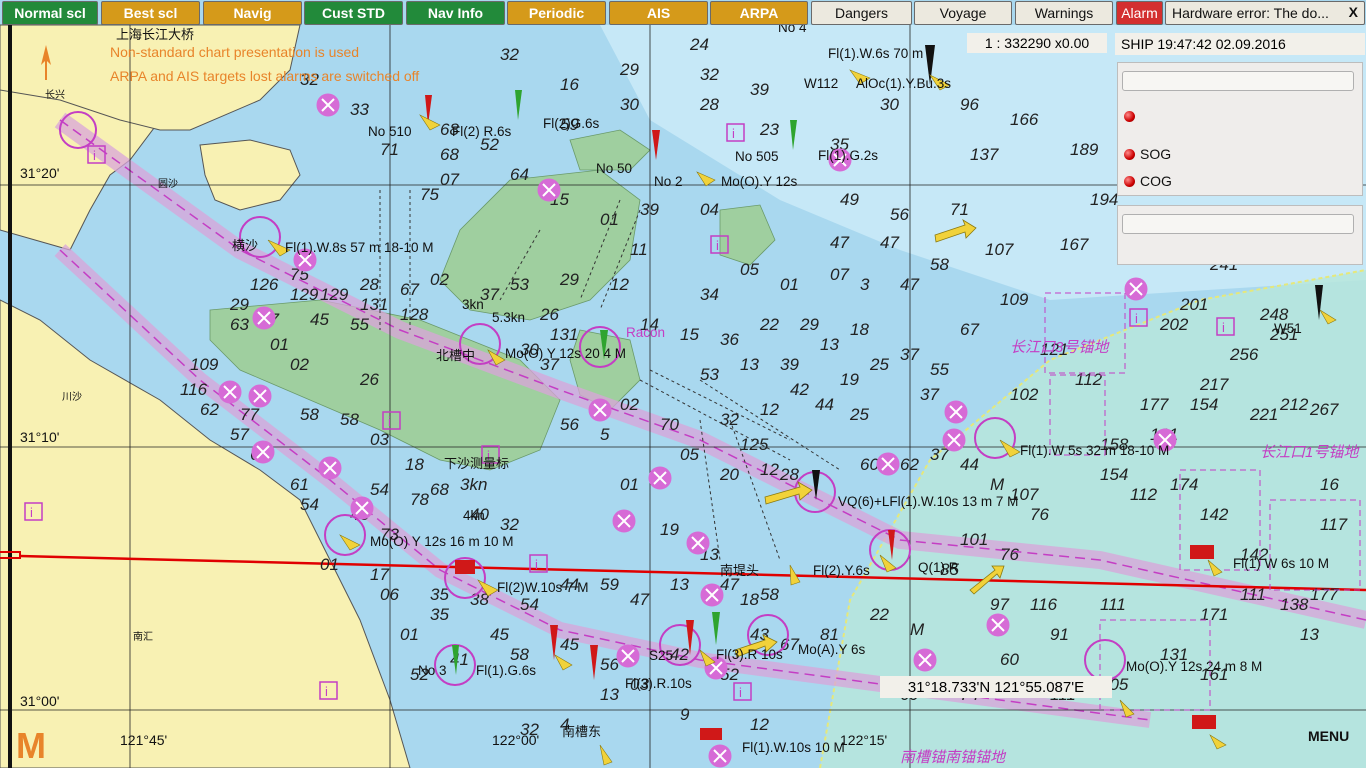 The width and height of the screenshot is (1366, 768). I want to click on svg-text: 36, so click(729, 339).